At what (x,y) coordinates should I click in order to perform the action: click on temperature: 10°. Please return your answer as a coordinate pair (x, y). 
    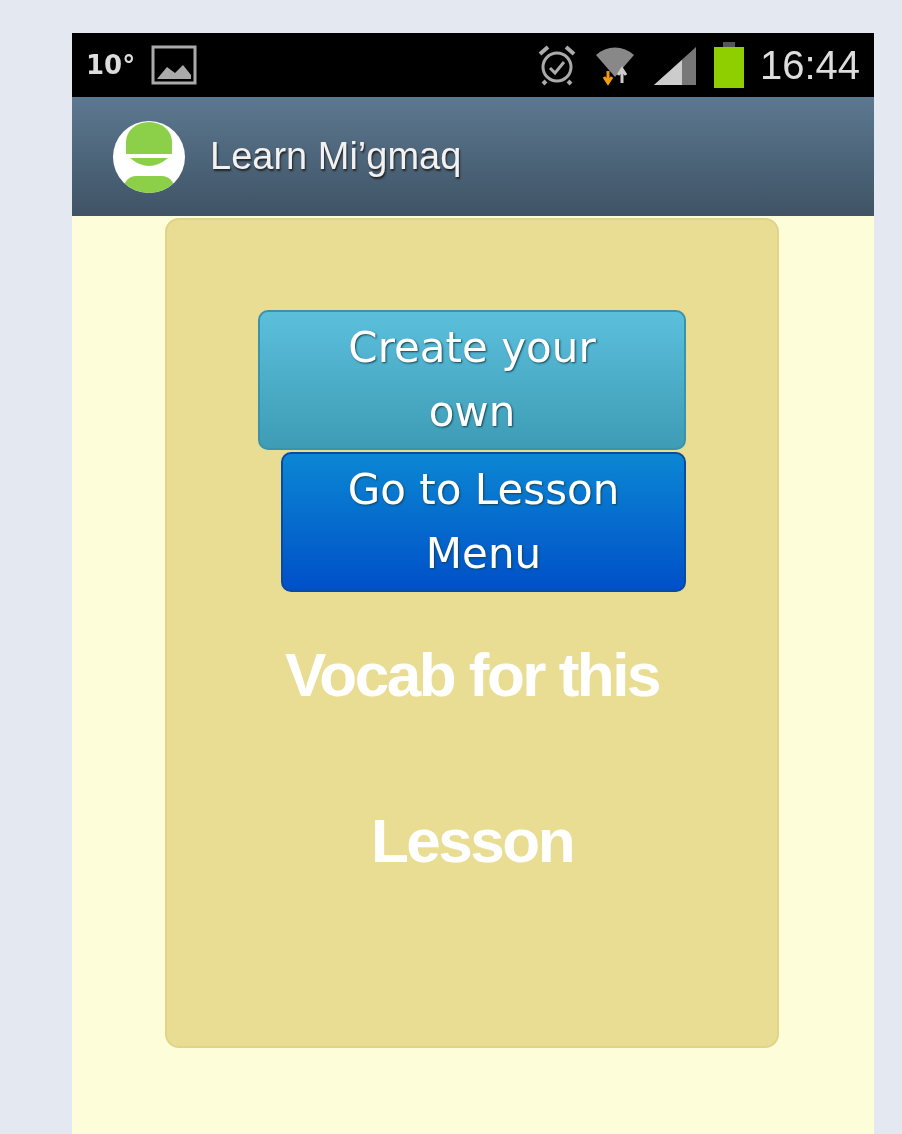
    Looking at the image, I should click on (111, 65).